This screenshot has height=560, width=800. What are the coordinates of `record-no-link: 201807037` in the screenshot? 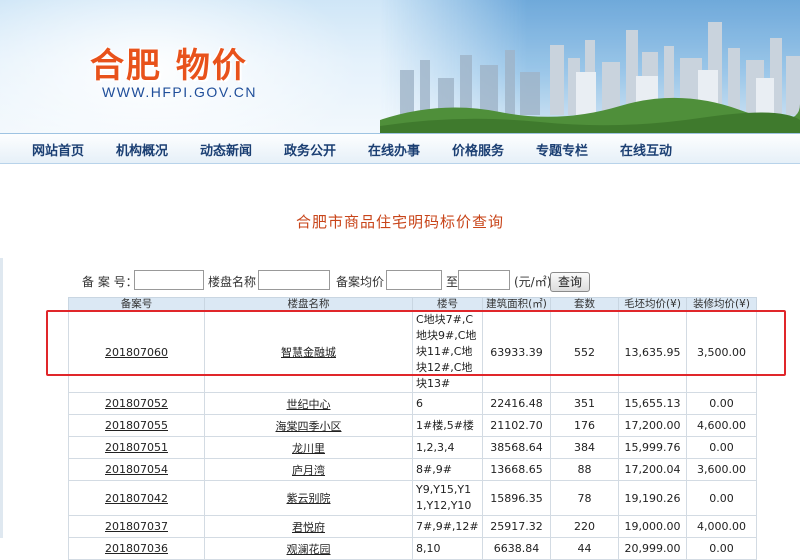 It's located at (136, 526).